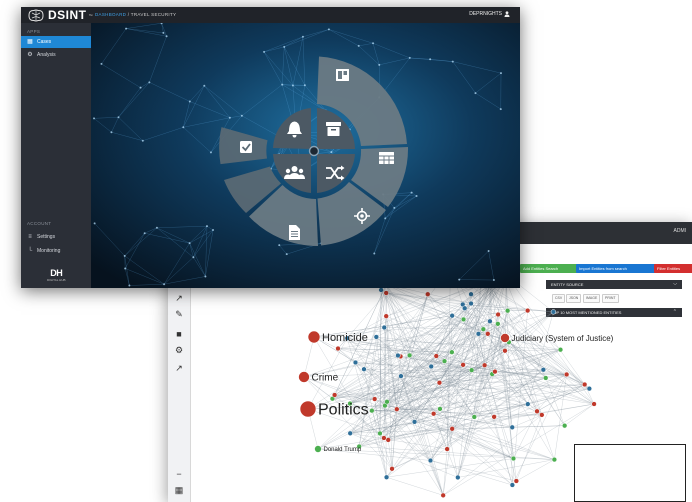 The width and height of the screenshot is (692, 502). What do you see at coordinates (325, 378) in the screenshot?
I see `graph-entity-label: Crime` at bounding box center [325, 378].